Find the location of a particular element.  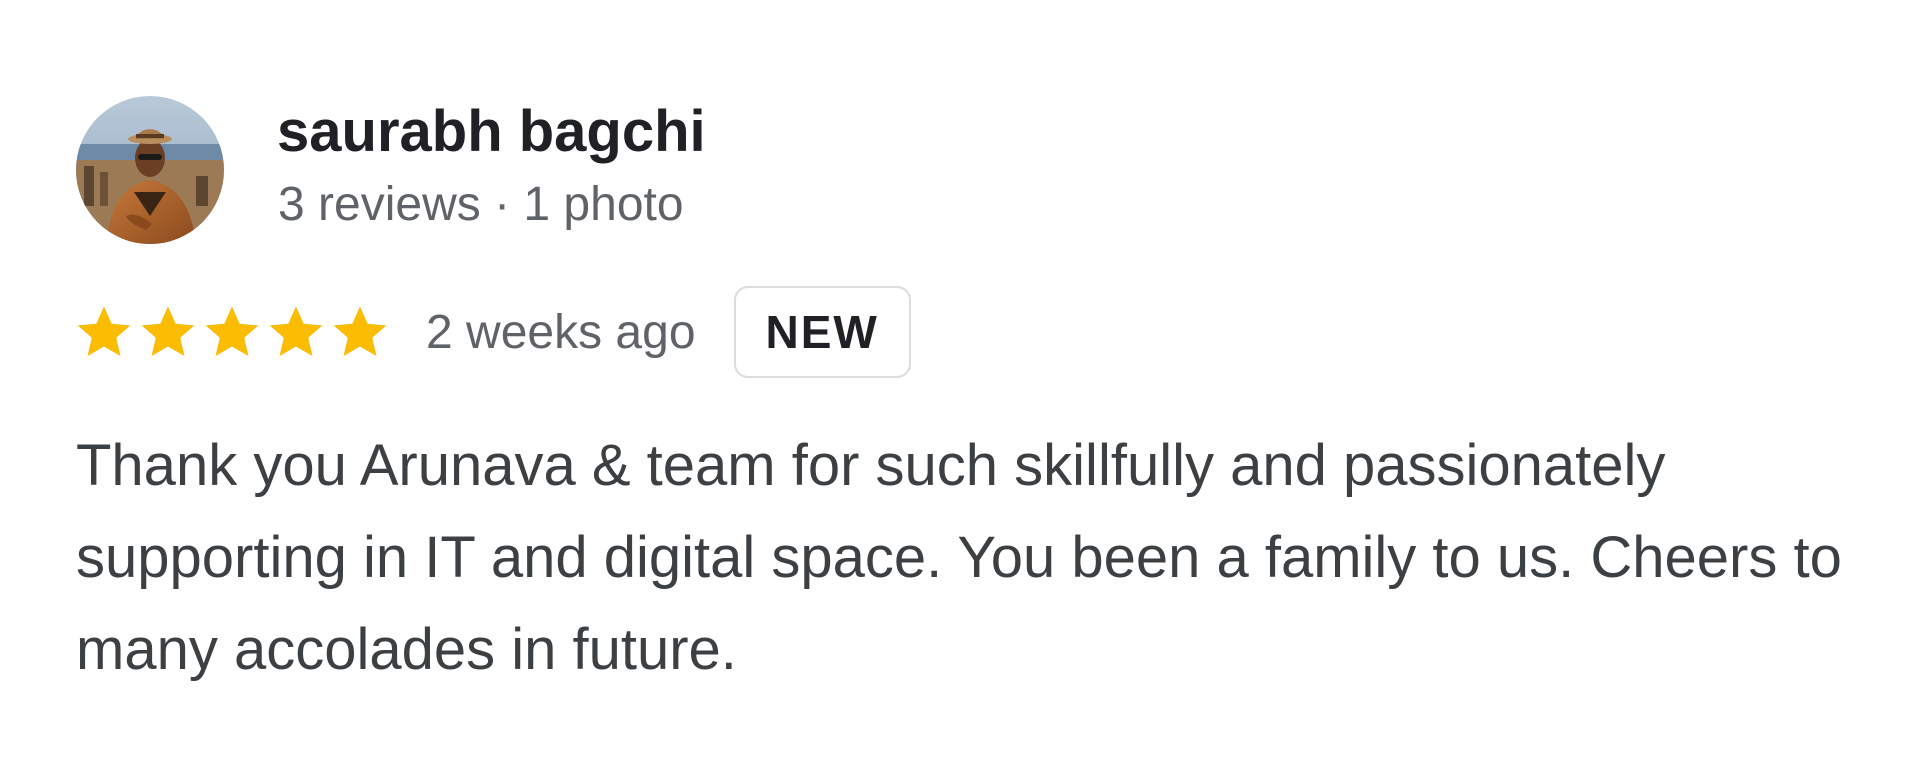

review-date: 2 weeks ago is located at coordinates (561, 332).